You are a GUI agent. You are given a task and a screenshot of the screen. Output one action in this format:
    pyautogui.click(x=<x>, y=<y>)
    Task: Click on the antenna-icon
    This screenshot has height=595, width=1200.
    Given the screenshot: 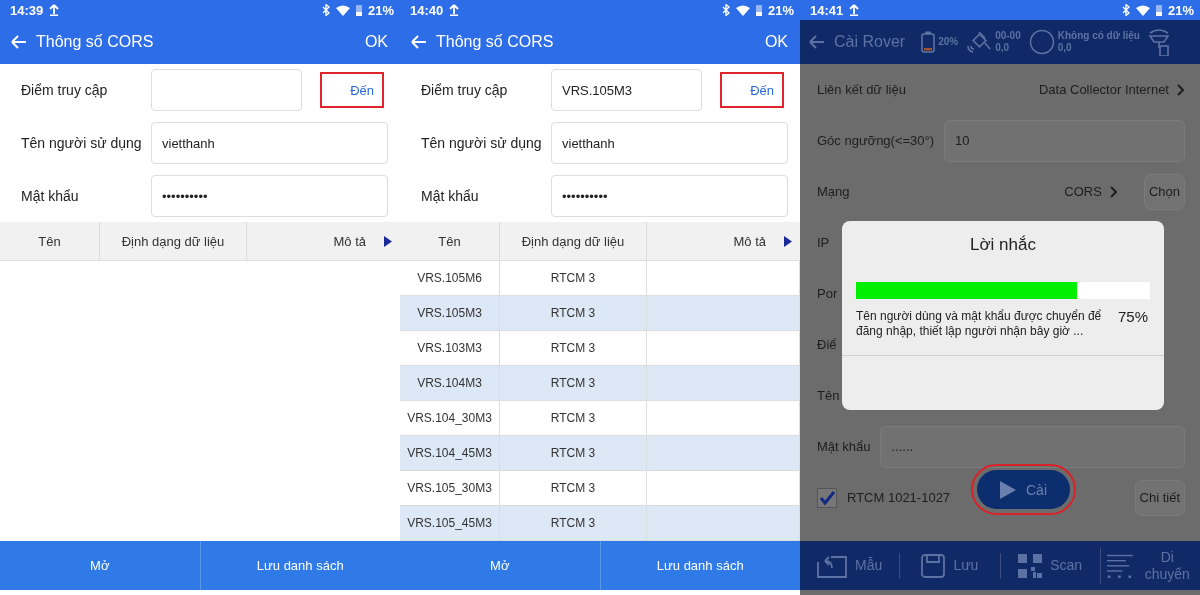 What is the action you would take?
    pyautogui.click(x=1159, y=42)
    